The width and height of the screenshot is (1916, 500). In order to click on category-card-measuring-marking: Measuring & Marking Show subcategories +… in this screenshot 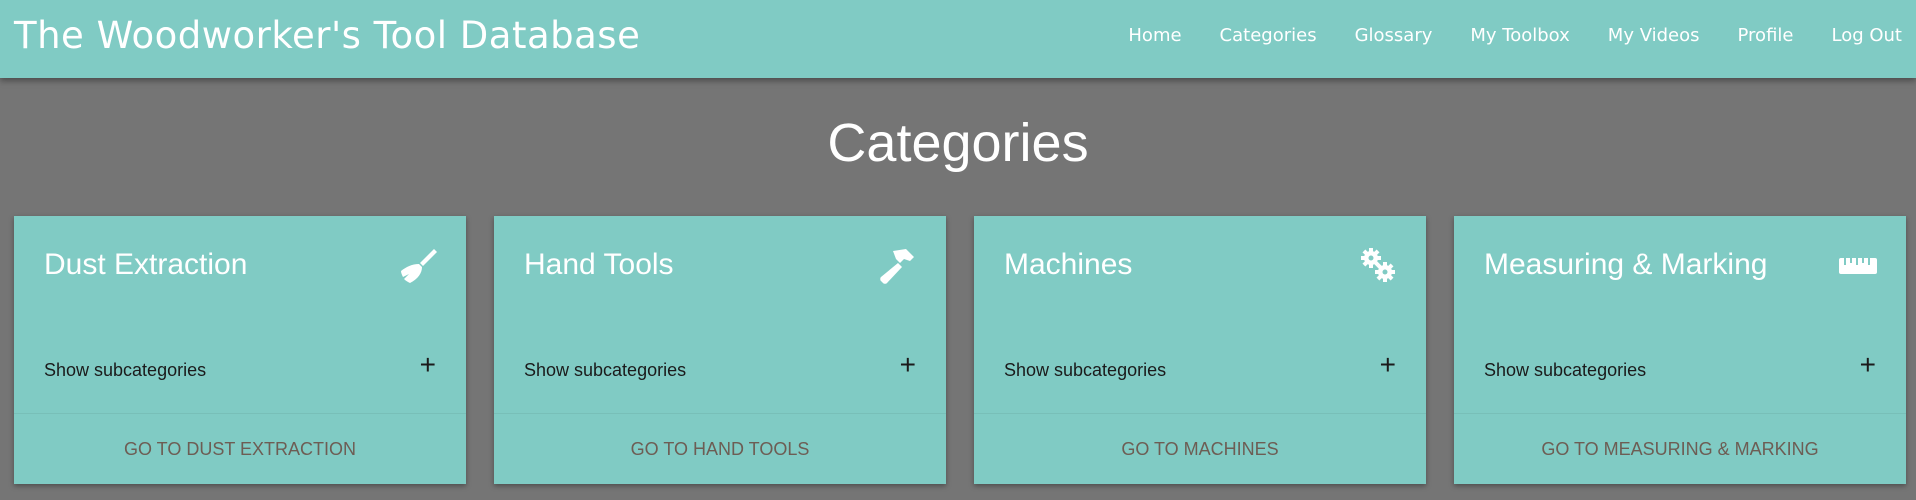, I will do `click(1680, 350)`.